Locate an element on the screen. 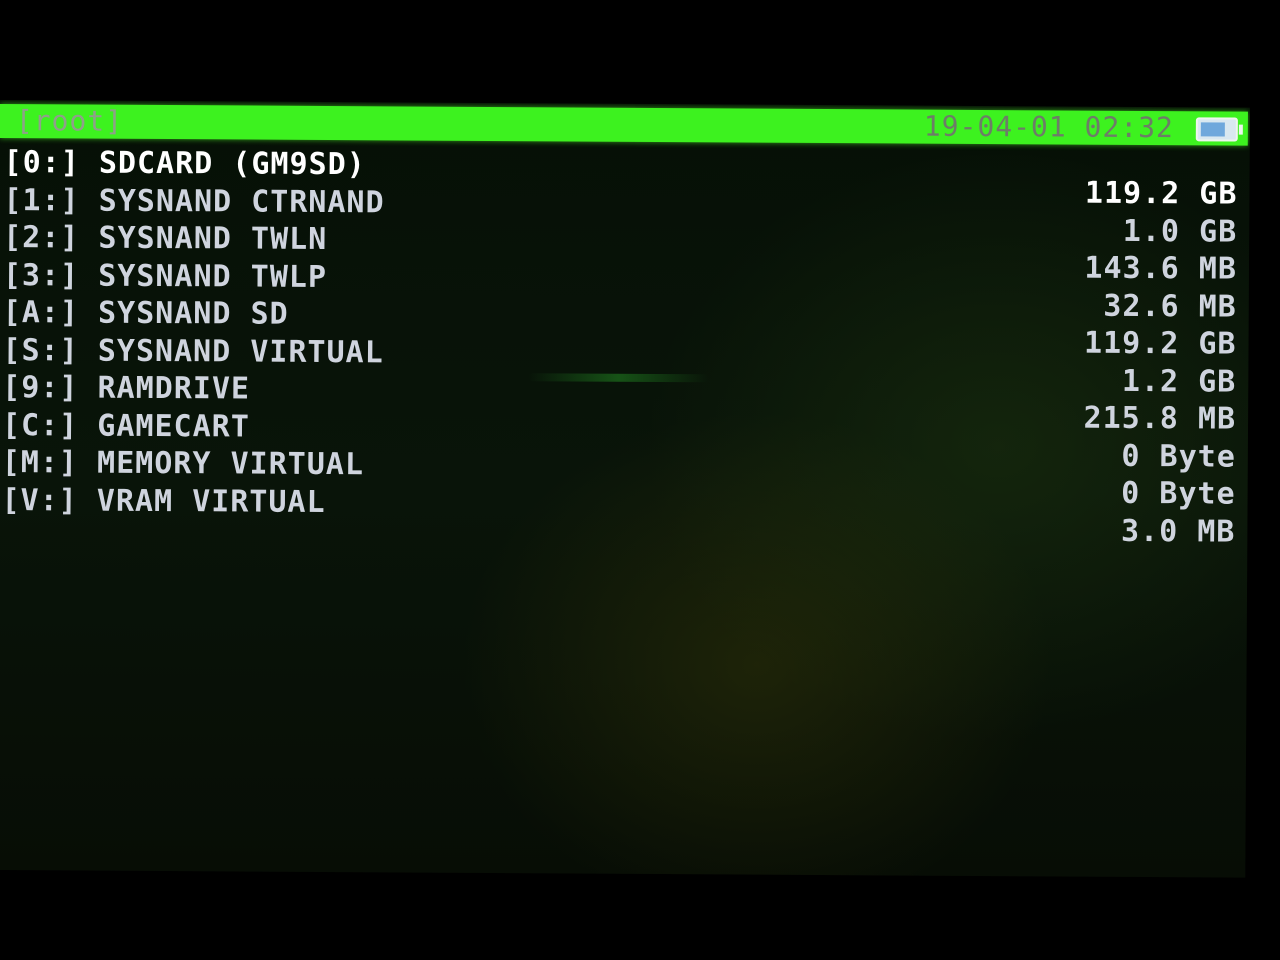  drive-label: [M:] MEMORY VIRTUAL is located at coordinates (183, 464).